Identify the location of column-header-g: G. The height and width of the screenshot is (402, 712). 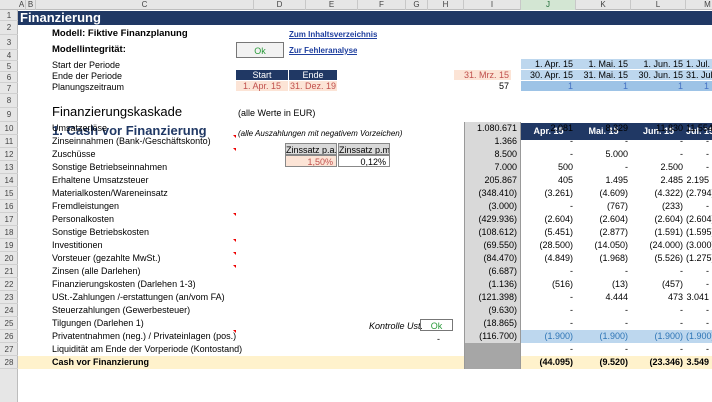
(417, 5).